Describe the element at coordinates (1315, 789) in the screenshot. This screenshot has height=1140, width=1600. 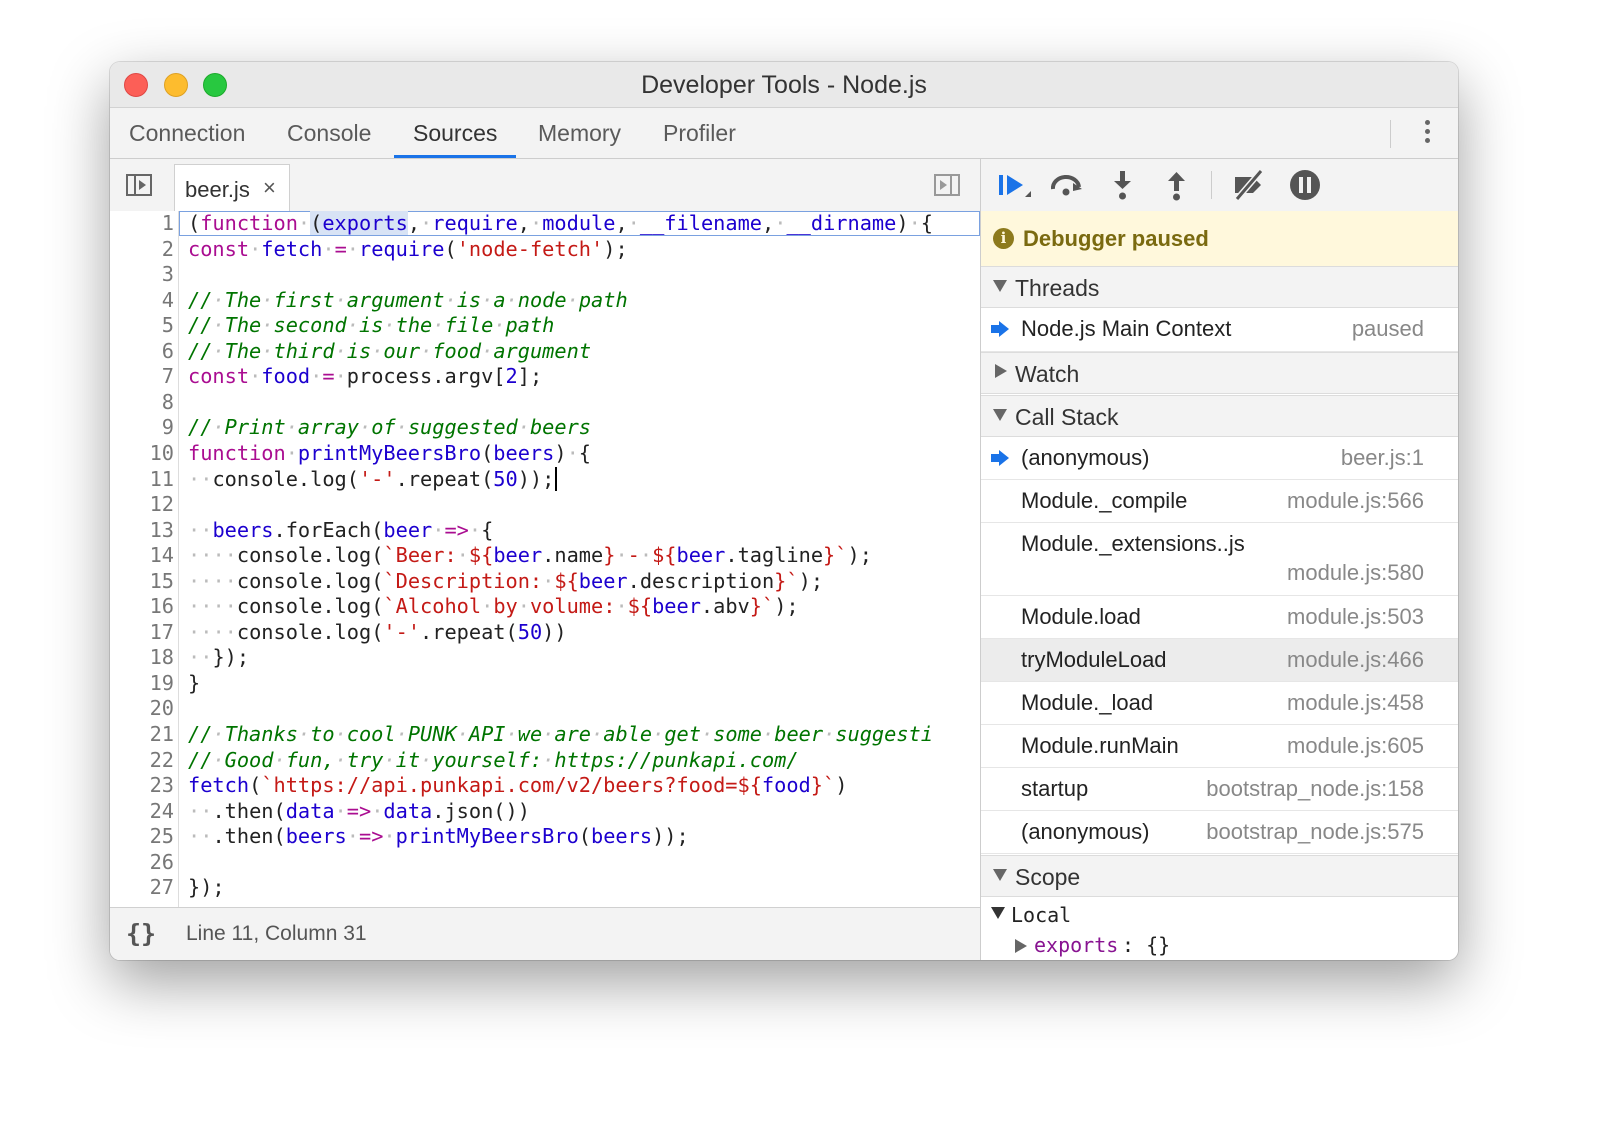
I see `frame-location: bootstrap_node.js:158` at that location.